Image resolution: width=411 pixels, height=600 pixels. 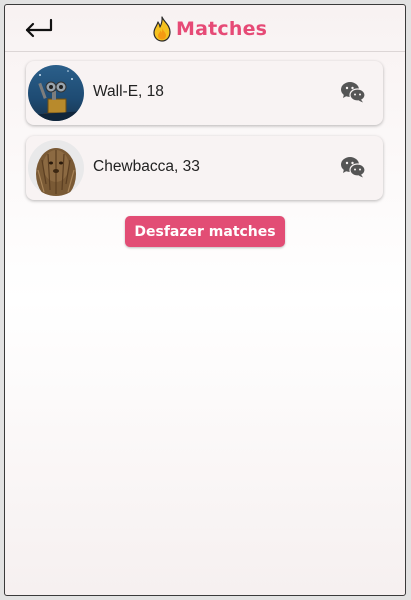 I want to click on clear-matches-button: Desfazer matches, so click(x=205, y=231).